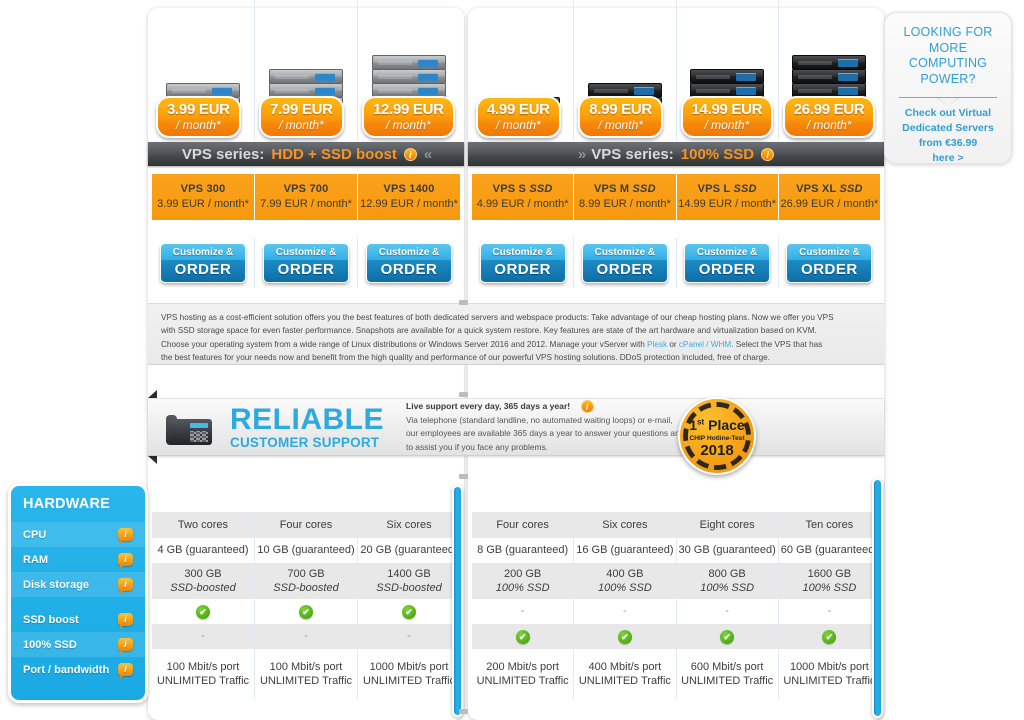 The width and height of the screenshot is (1024, 720). What do you see at coordinates (523, 197) in the screenshot?
I see `plan-name-cell: VPS S SSD 4.99 EUR / month*` at bounding box center [523, 197].